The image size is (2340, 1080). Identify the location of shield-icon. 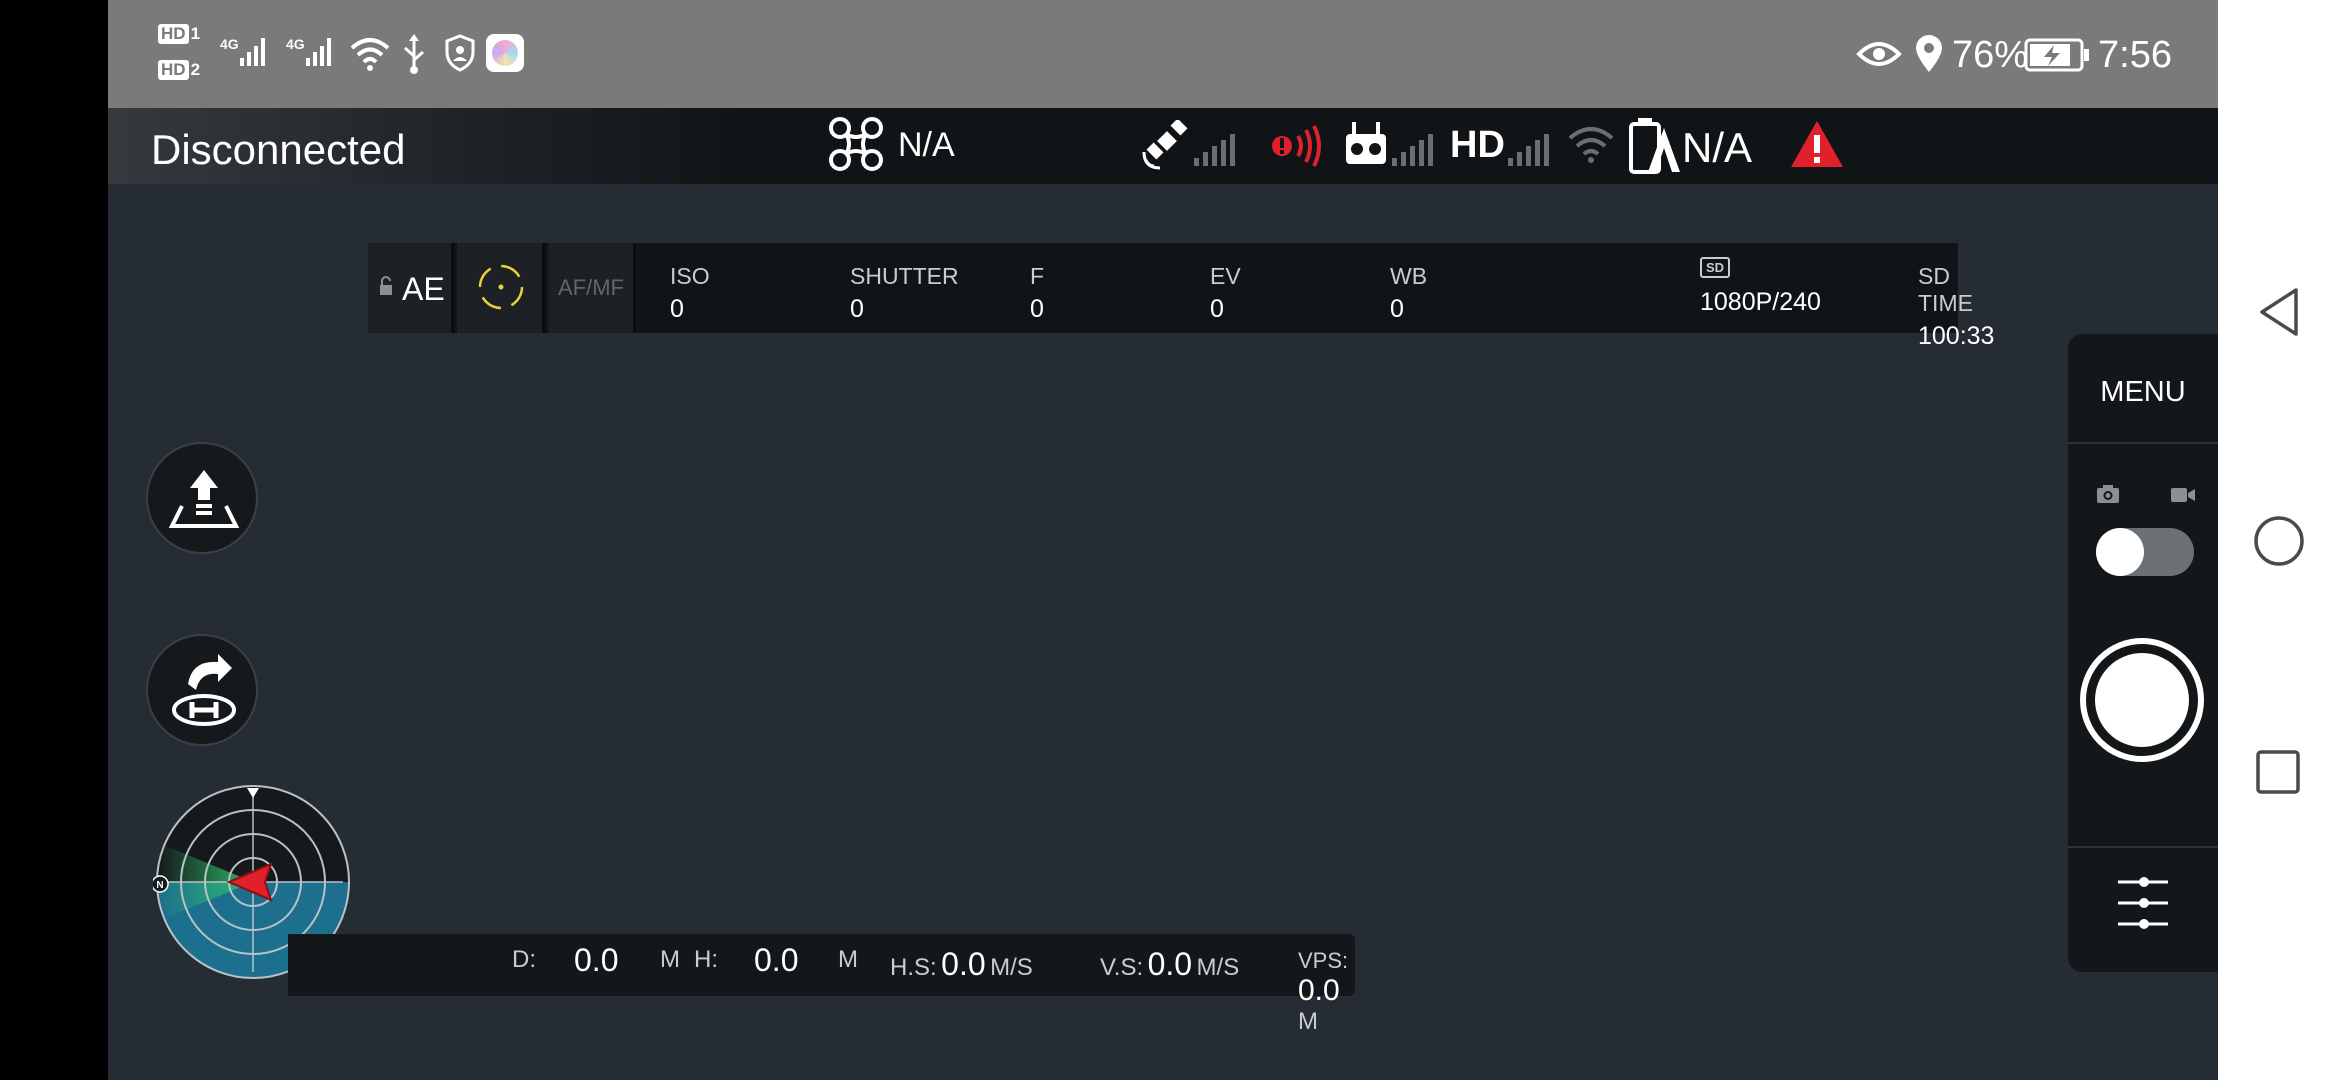
(460, 53).